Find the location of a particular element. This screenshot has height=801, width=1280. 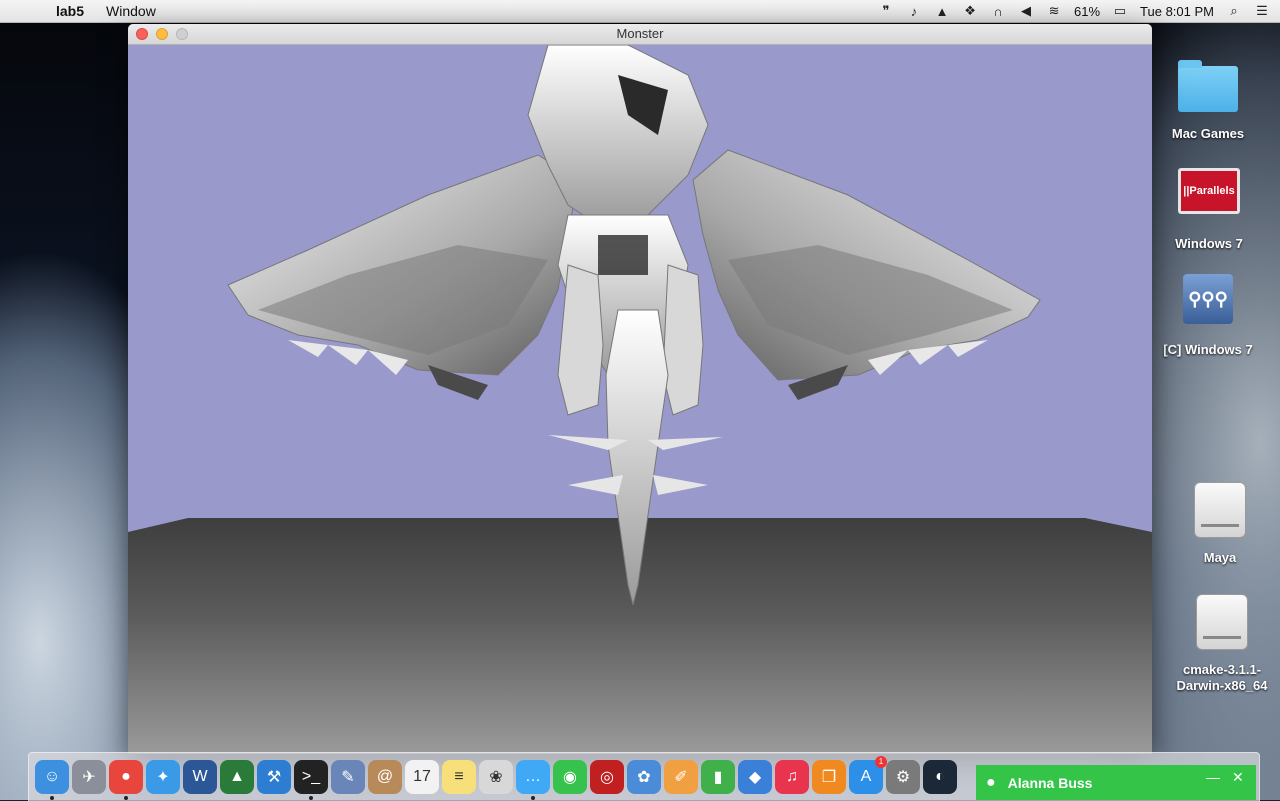

clock: Tue 8:01 PM is located at coordinates (1177, 11).